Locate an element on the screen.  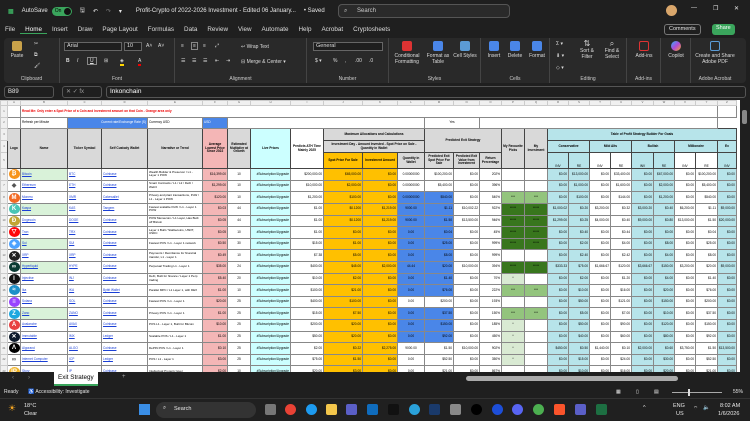
language: ENG is located at coordinates (679, 406).